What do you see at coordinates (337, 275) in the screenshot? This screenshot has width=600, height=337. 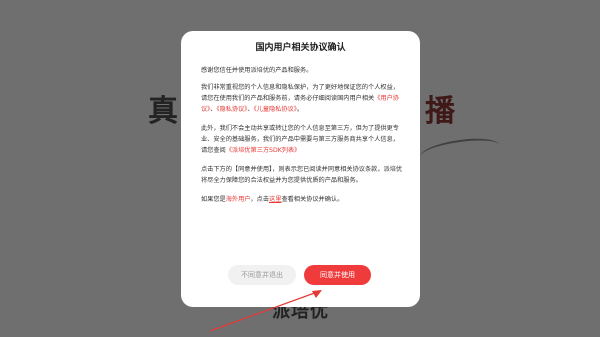 I see `agree-and-use-button: 同意并使用` at bounding box center [337, 275].